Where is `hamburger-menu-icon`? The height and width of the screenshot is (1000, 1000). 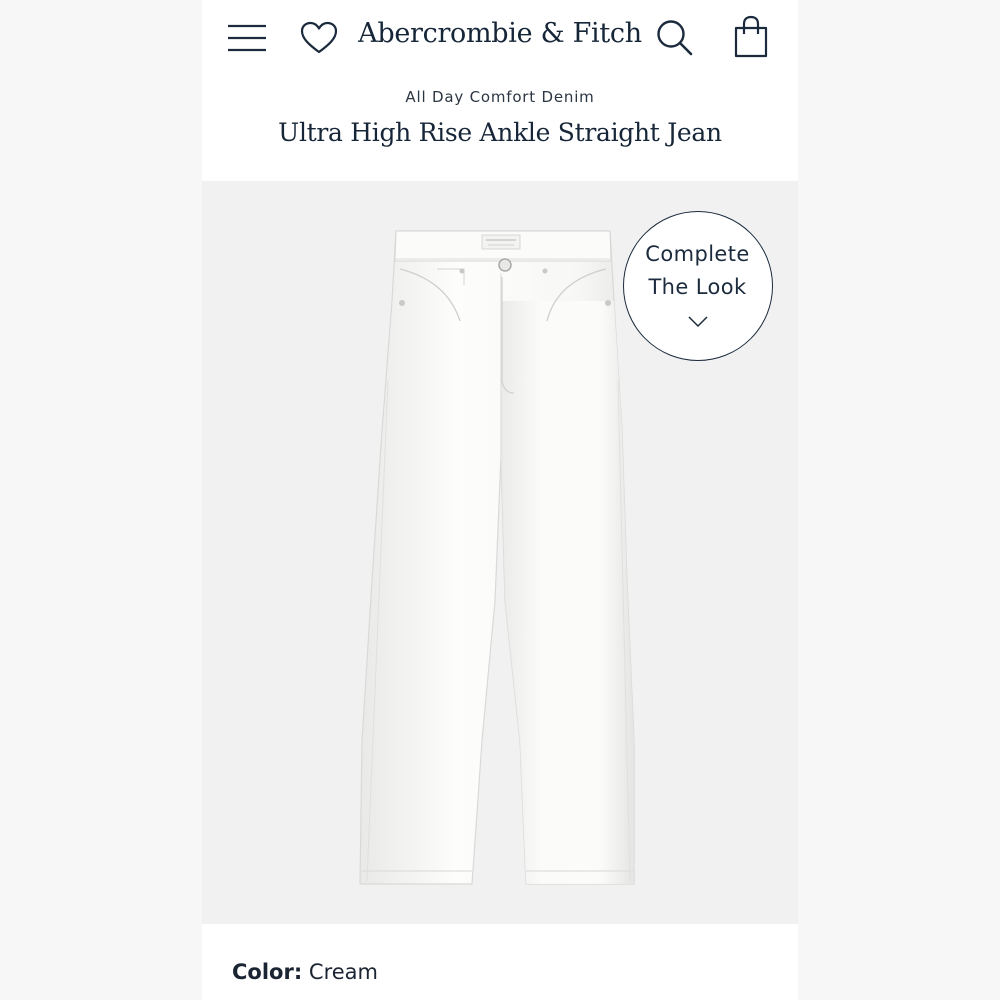
hamburger-menu-icon is located at coordinates (247, 38).